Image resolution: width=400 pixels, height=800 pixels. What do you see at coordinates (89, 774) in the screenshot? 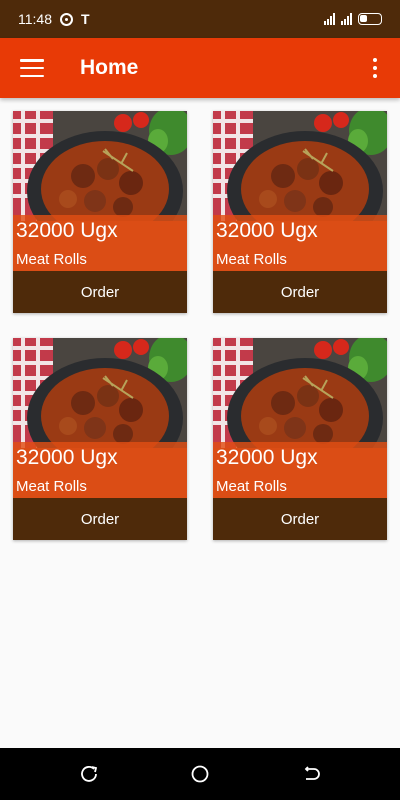
I see `recents-icon` at bounding box center [89, 774].